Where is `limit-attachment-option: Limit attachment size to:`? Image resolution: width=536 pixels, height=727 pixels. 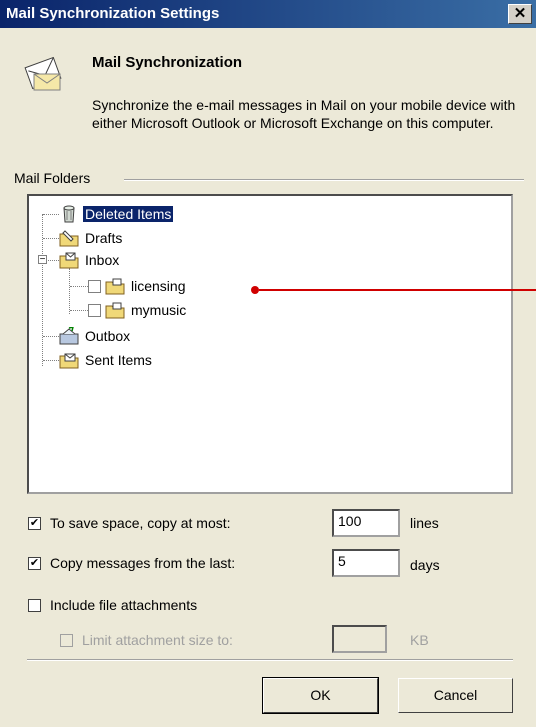
limit-attachment-option: Limit attachment size to: is located at coordinates (146, 640).